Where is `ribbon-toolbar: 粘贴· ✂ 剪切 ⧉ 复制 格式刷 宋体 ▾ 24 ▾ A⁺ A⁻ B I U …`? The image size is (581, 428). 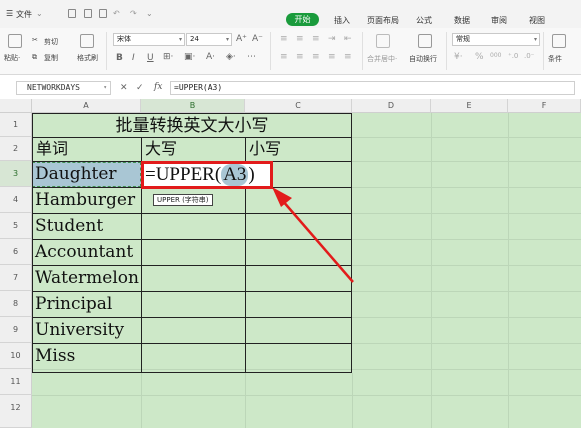 ribbon-toolbar: 粘贴· ✂ 剪切 ⧉ 复制 格式刷 宋体 ▾ 24 ▾ A⁺ A⁻ B I U … is located at coordinates (290, 51).